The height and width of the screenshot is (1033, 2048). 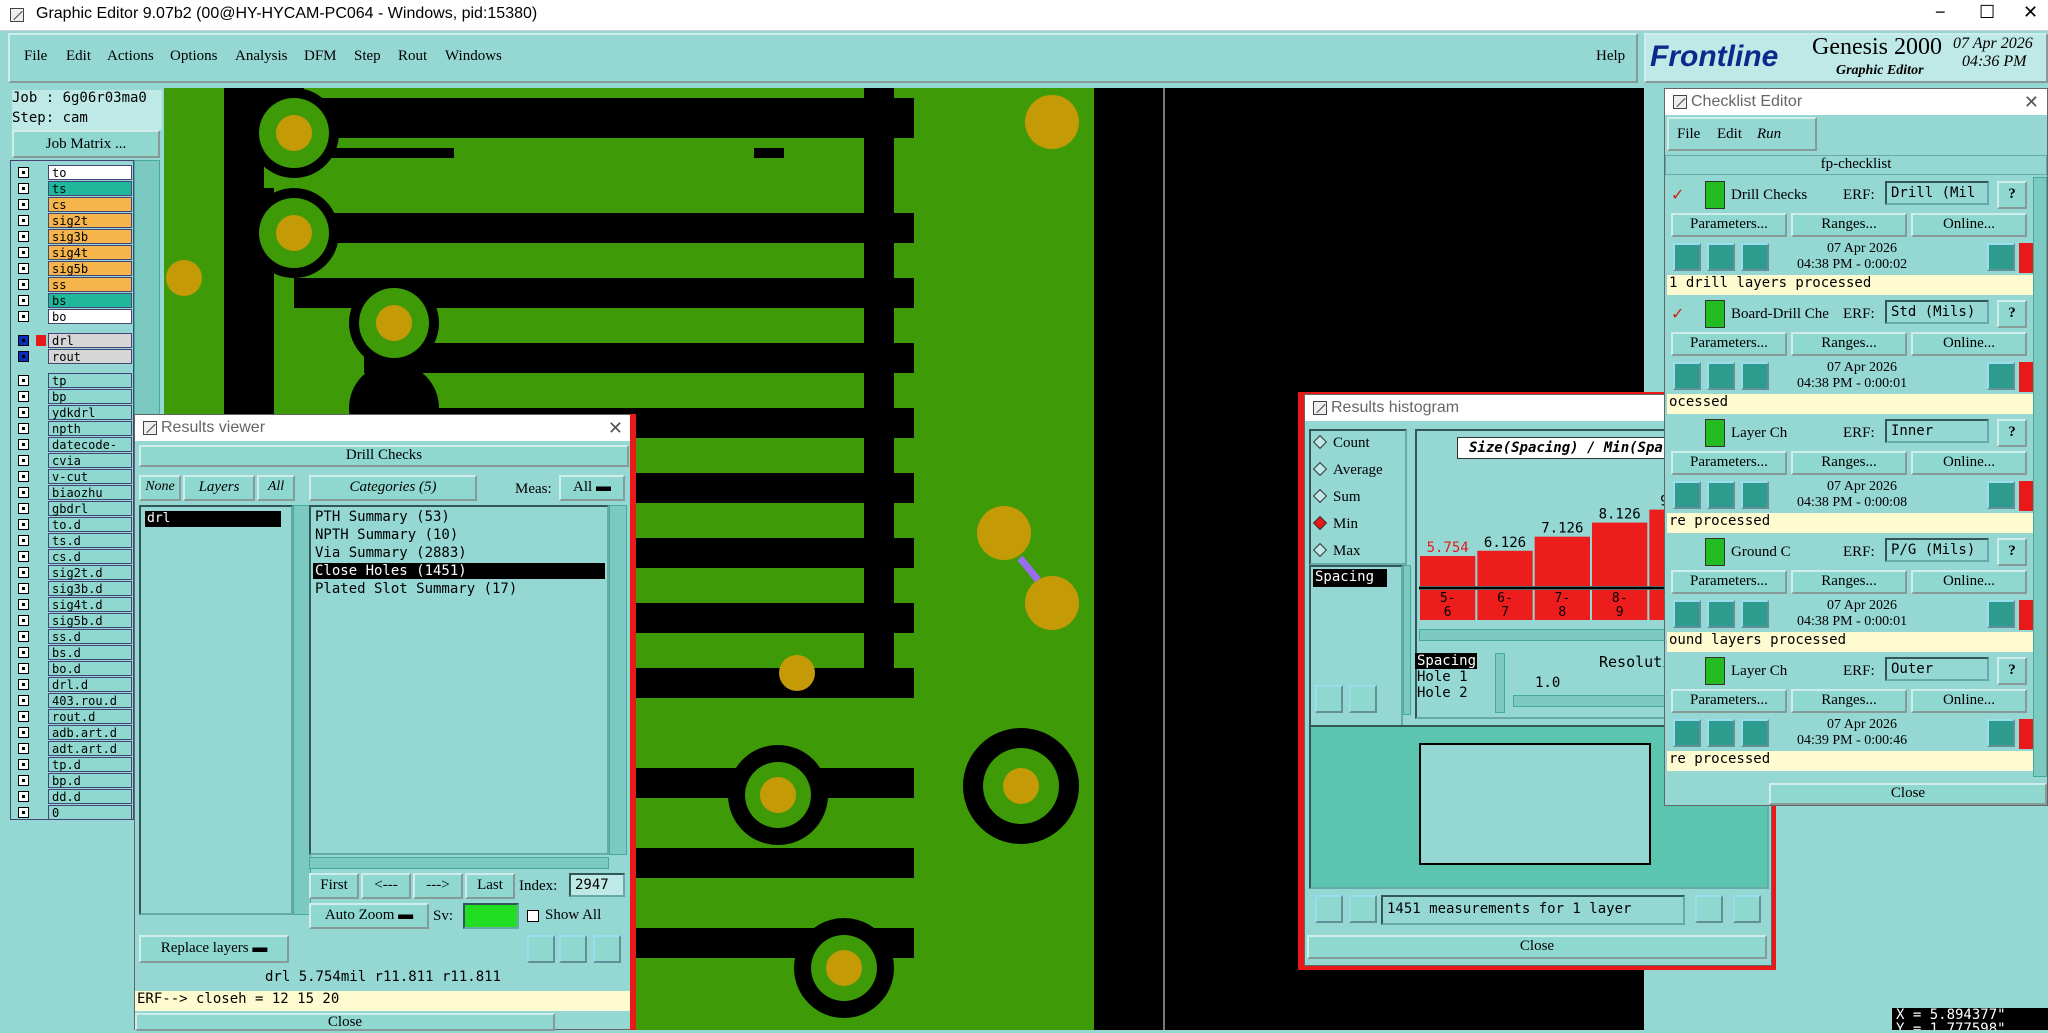 I want to click on menu-edit: Edit, so click(x=78, y=56).